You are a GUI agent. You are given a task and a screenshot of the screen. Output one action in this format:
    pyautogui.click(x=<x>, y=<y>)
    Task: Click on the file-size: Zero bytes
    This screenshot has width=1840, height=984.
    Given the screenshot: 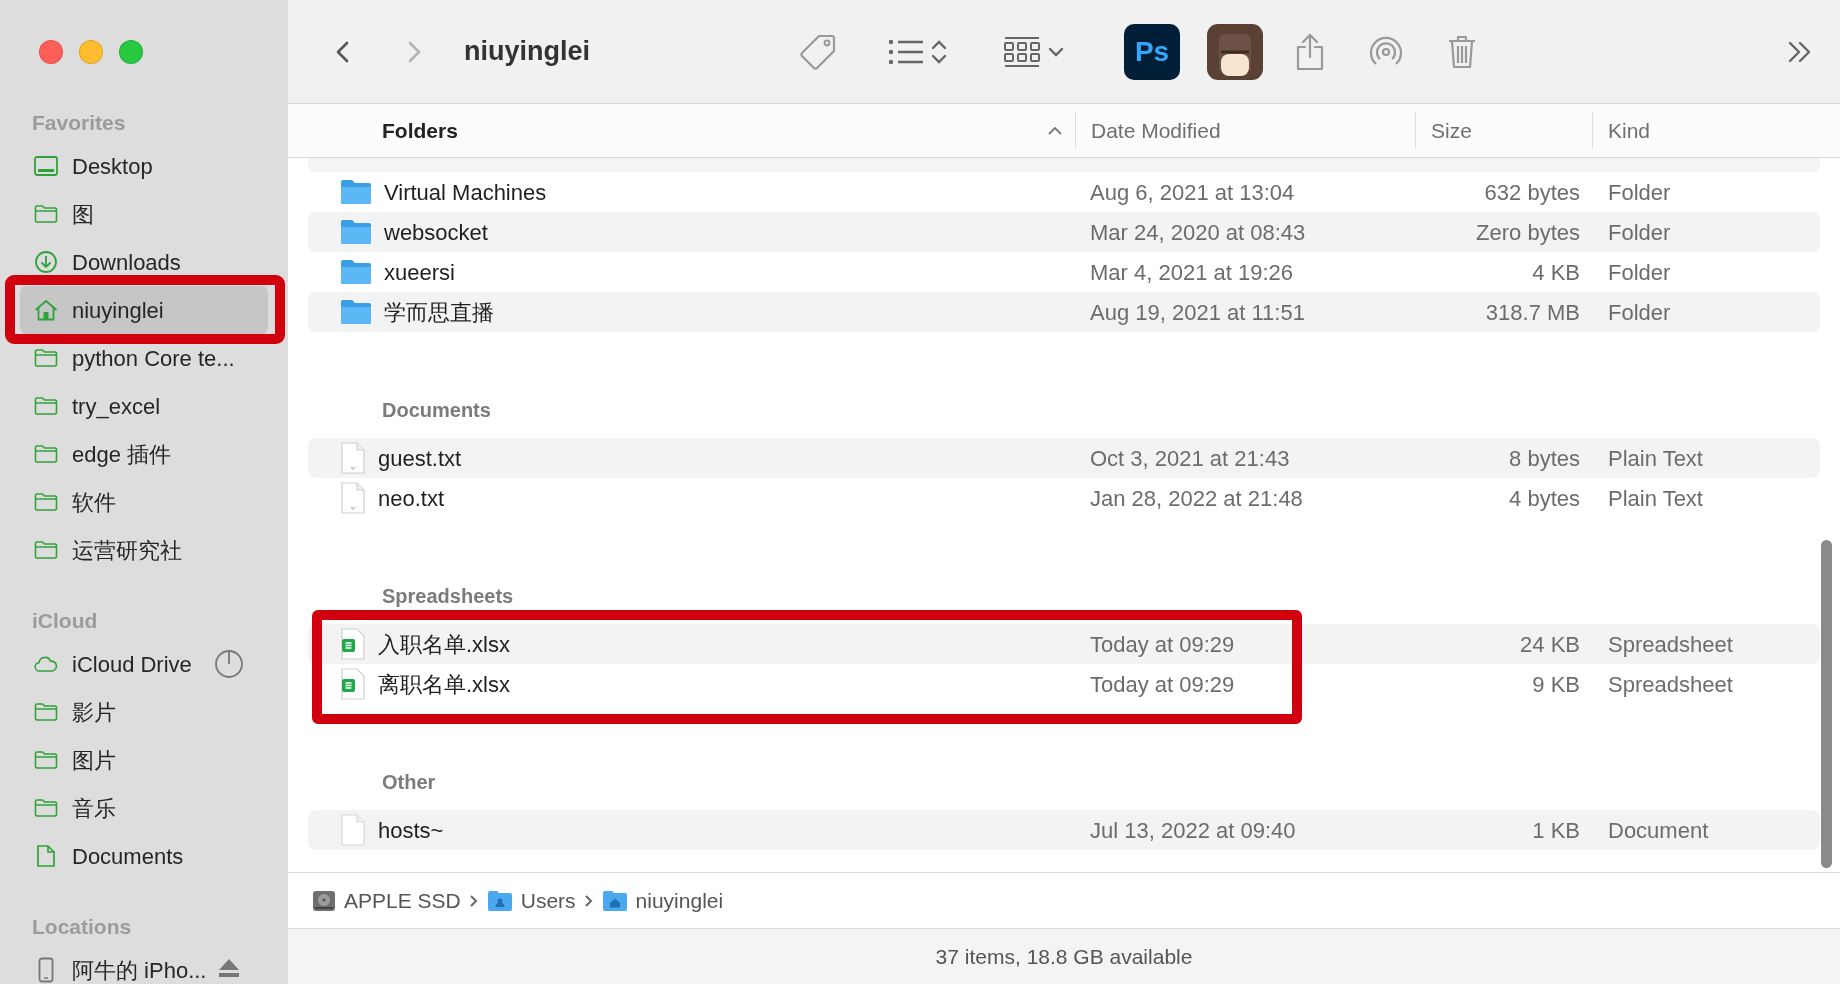 What is the action you would take?
    pyautogui.click(x=1528, y=232)
    